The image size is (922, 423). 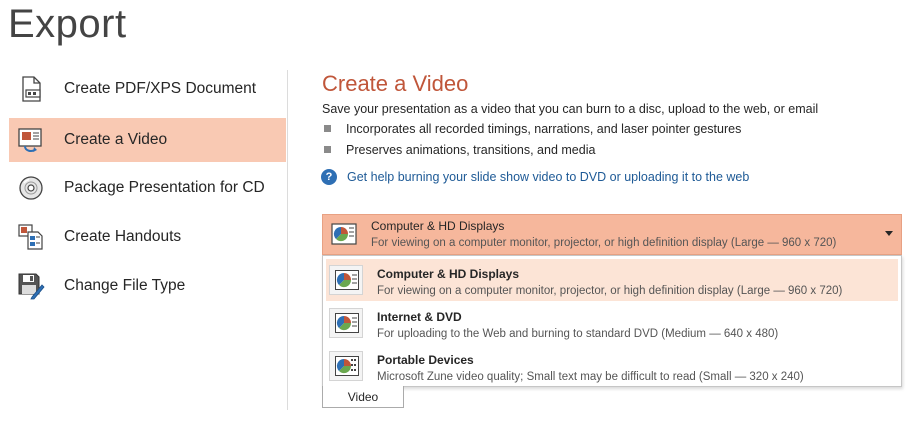 What do you see at coordinates (160, 88) in the screenshot?
I see `nav-item-label: Create PDF/XPS Document` at bounding box center [160, 88].